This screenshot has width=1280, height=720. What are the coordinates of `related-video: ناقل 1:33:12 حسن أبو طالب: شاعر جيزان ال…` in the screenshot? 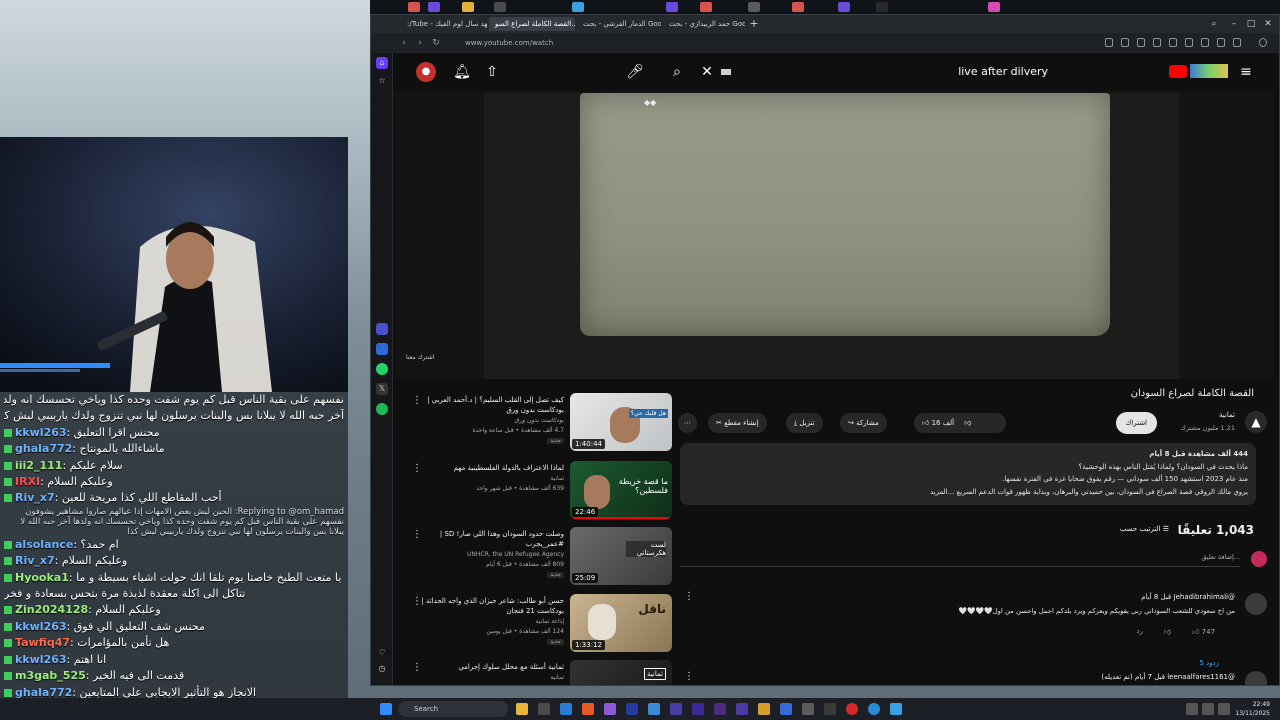 It's located at (541, 624).